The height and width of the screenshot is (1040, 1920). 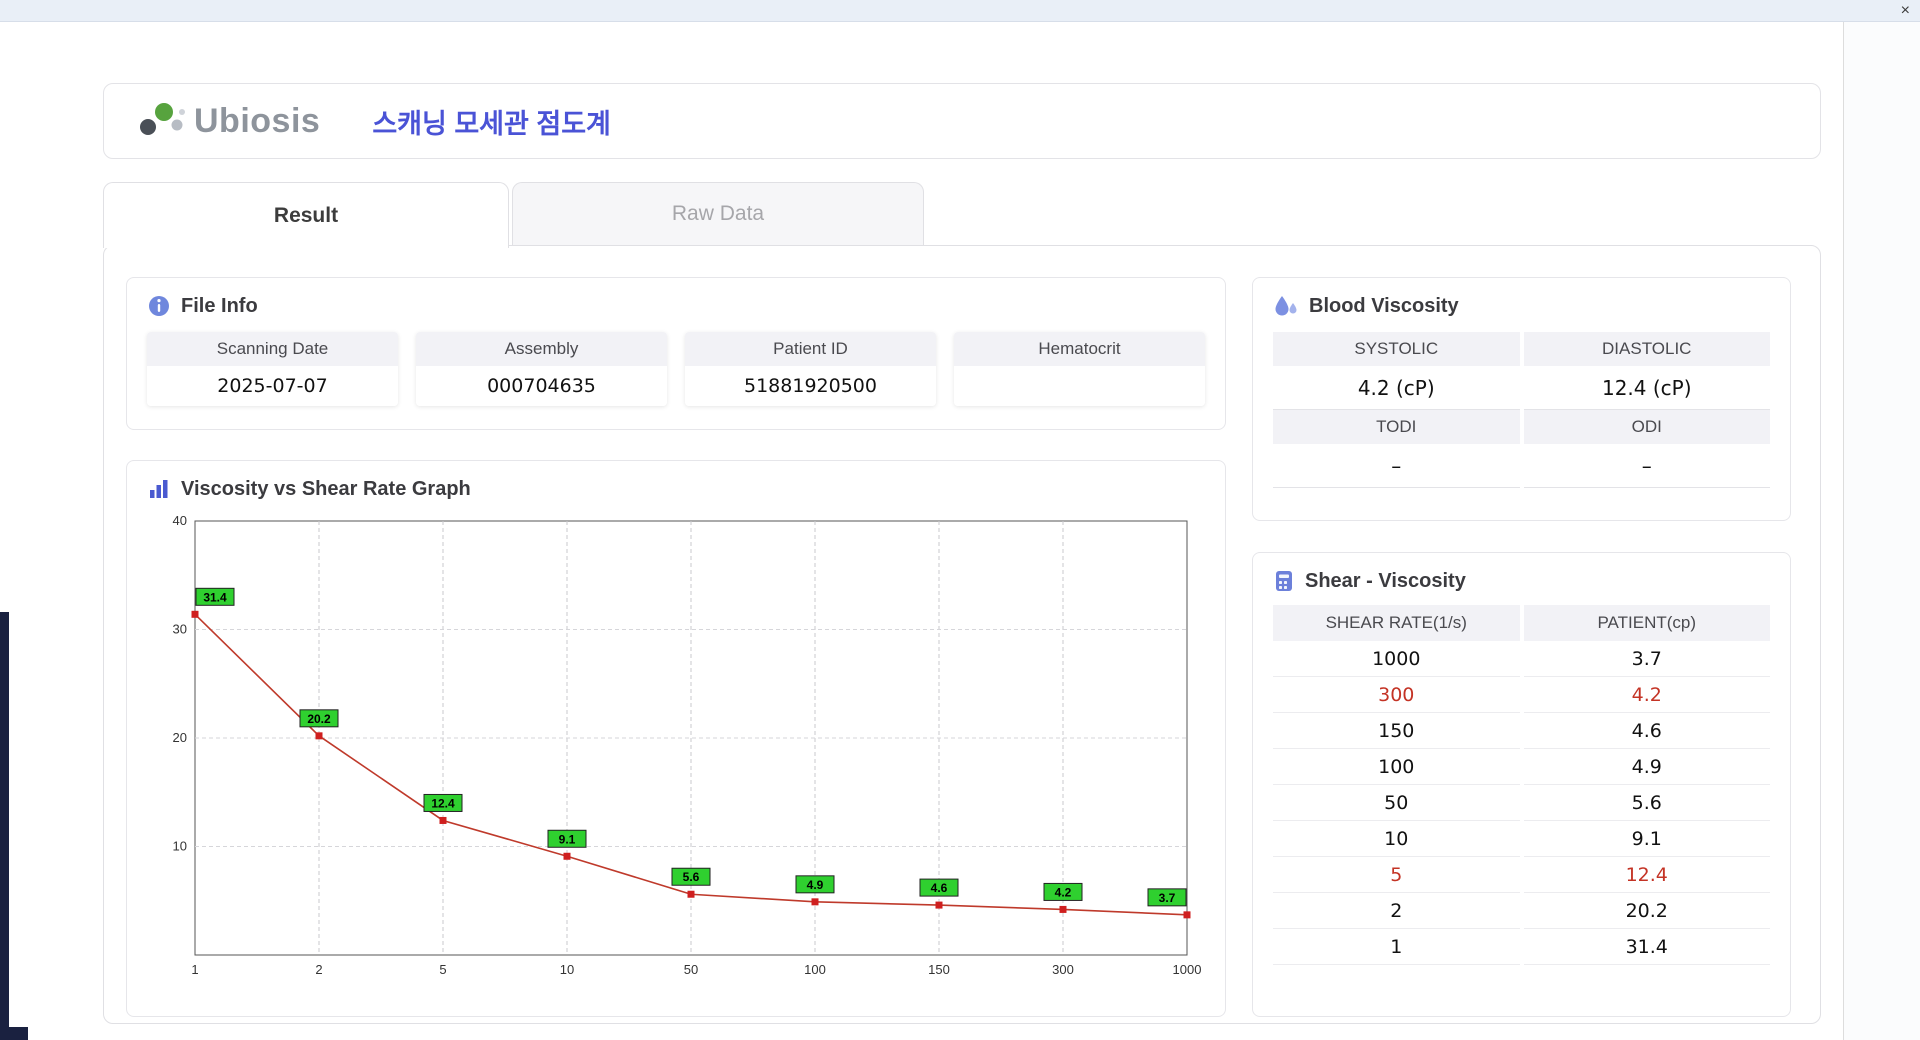 What do you see at coordinates (4, 826) in the screenshot?
I see `desktop-edge-artifact` at bounding box center [4, 826].